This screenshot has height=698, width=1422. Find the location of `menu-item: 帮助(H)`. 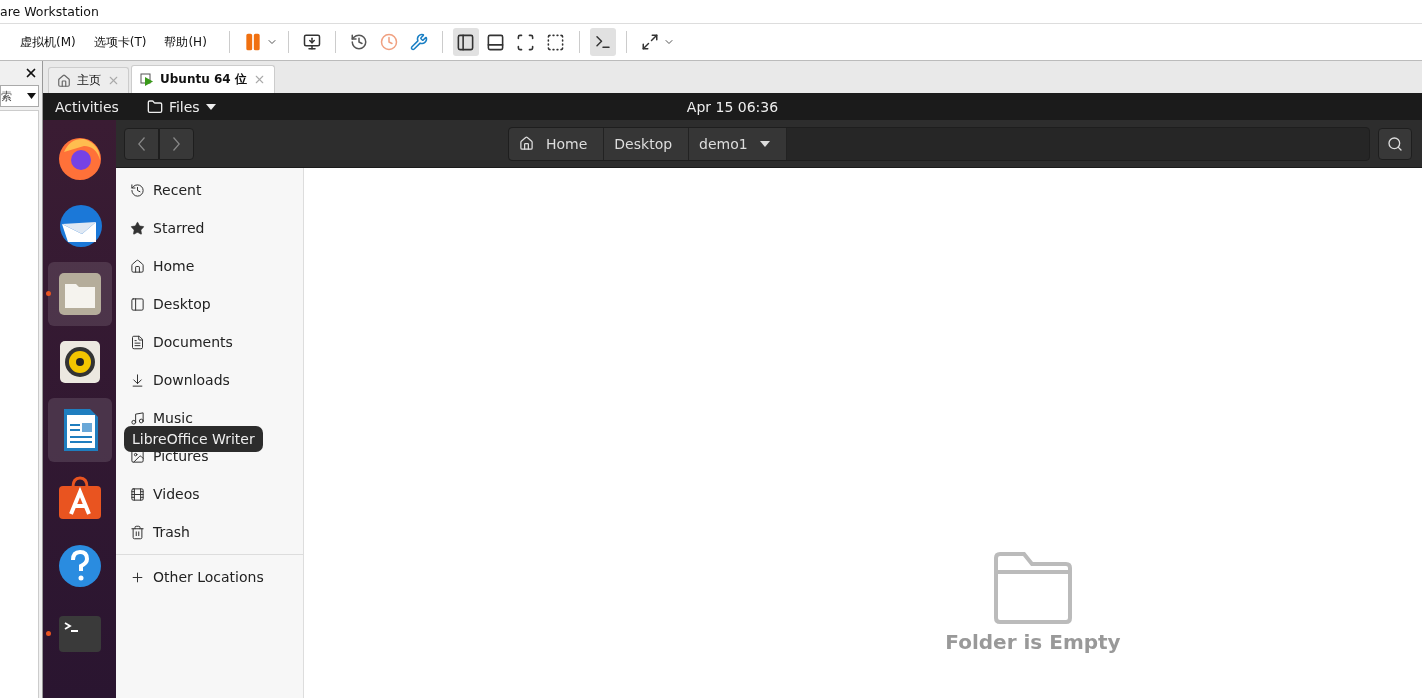

menu-item: 帮助(H) is located at coordinates (187, 42).